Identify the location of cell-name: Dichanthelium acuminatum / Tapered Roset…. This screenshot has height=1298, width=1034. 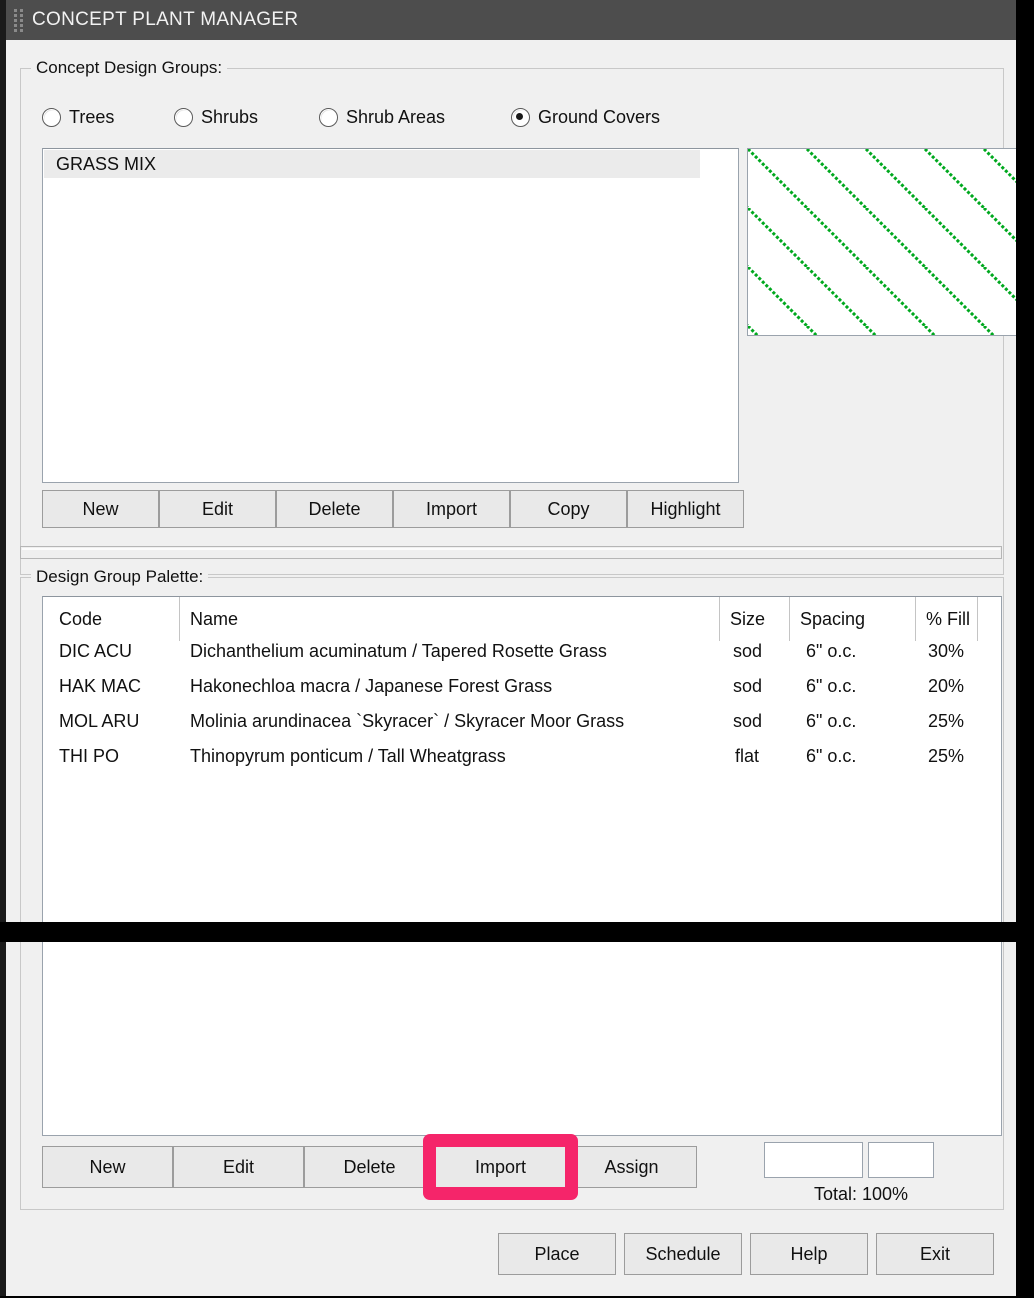
(398, 651).